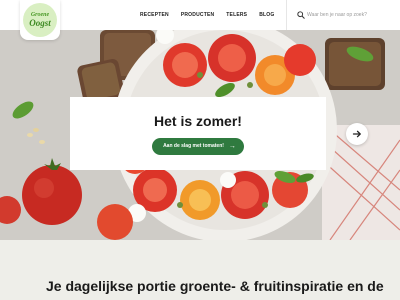 This screenshot has height=300, width=400. What do you see at coordinates (286, 15) in the screenshot?
I see `header-divider` at bounding box center [286, 15].